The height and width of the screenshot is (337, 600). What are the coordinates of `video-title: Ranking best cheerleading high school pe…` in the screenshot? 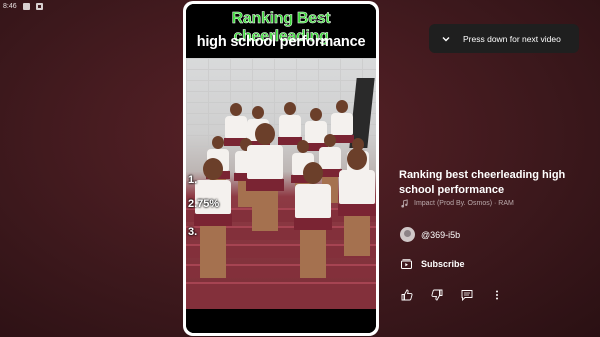 It's located at (482, 182).